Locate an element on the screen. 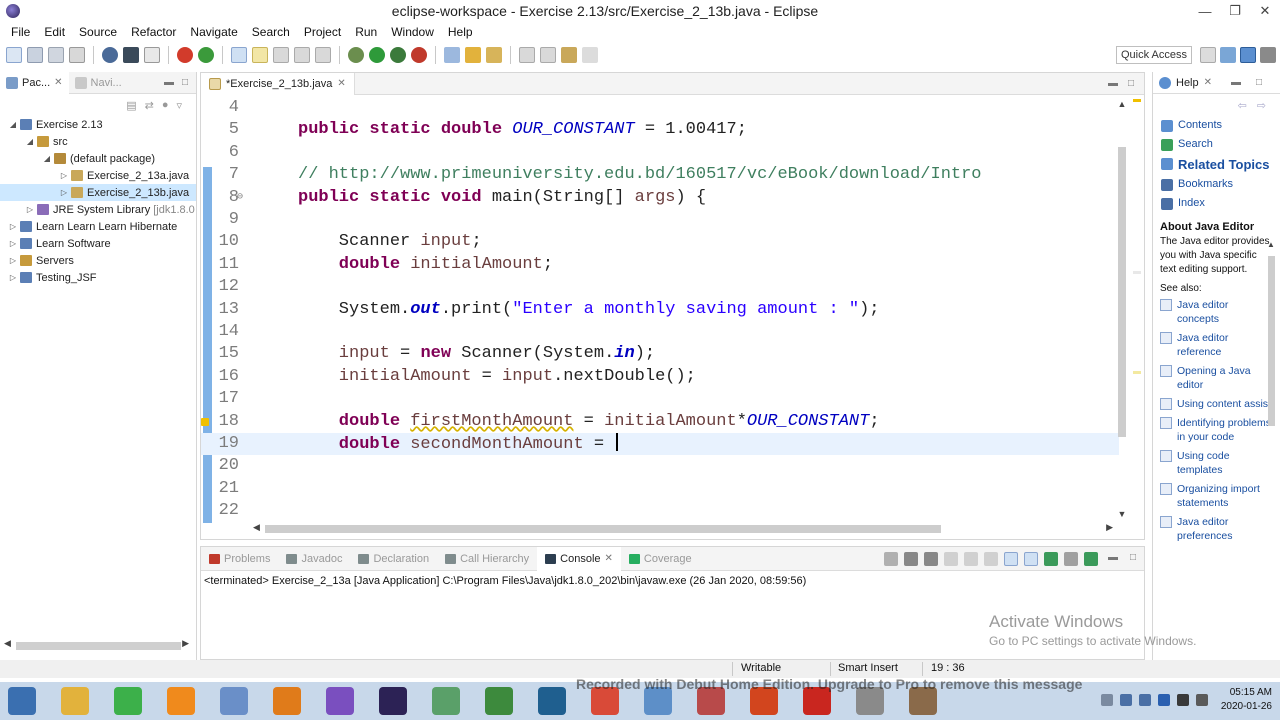 This screenshot has width=1280, height=720. android-studio-icon is located at coordinates (446, 701).